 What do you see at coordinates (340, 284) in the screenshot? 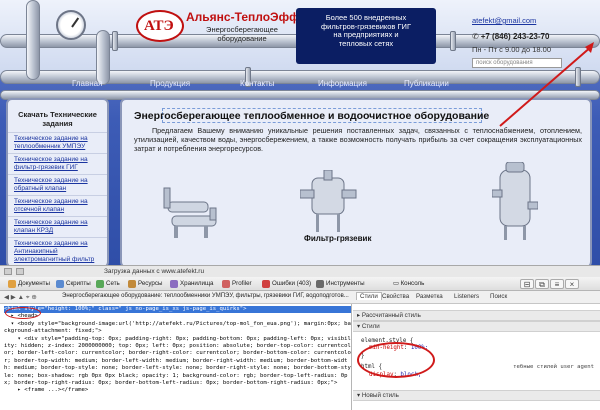
I see `tab-tools: Инструменты` at bounding box center [340, 284].